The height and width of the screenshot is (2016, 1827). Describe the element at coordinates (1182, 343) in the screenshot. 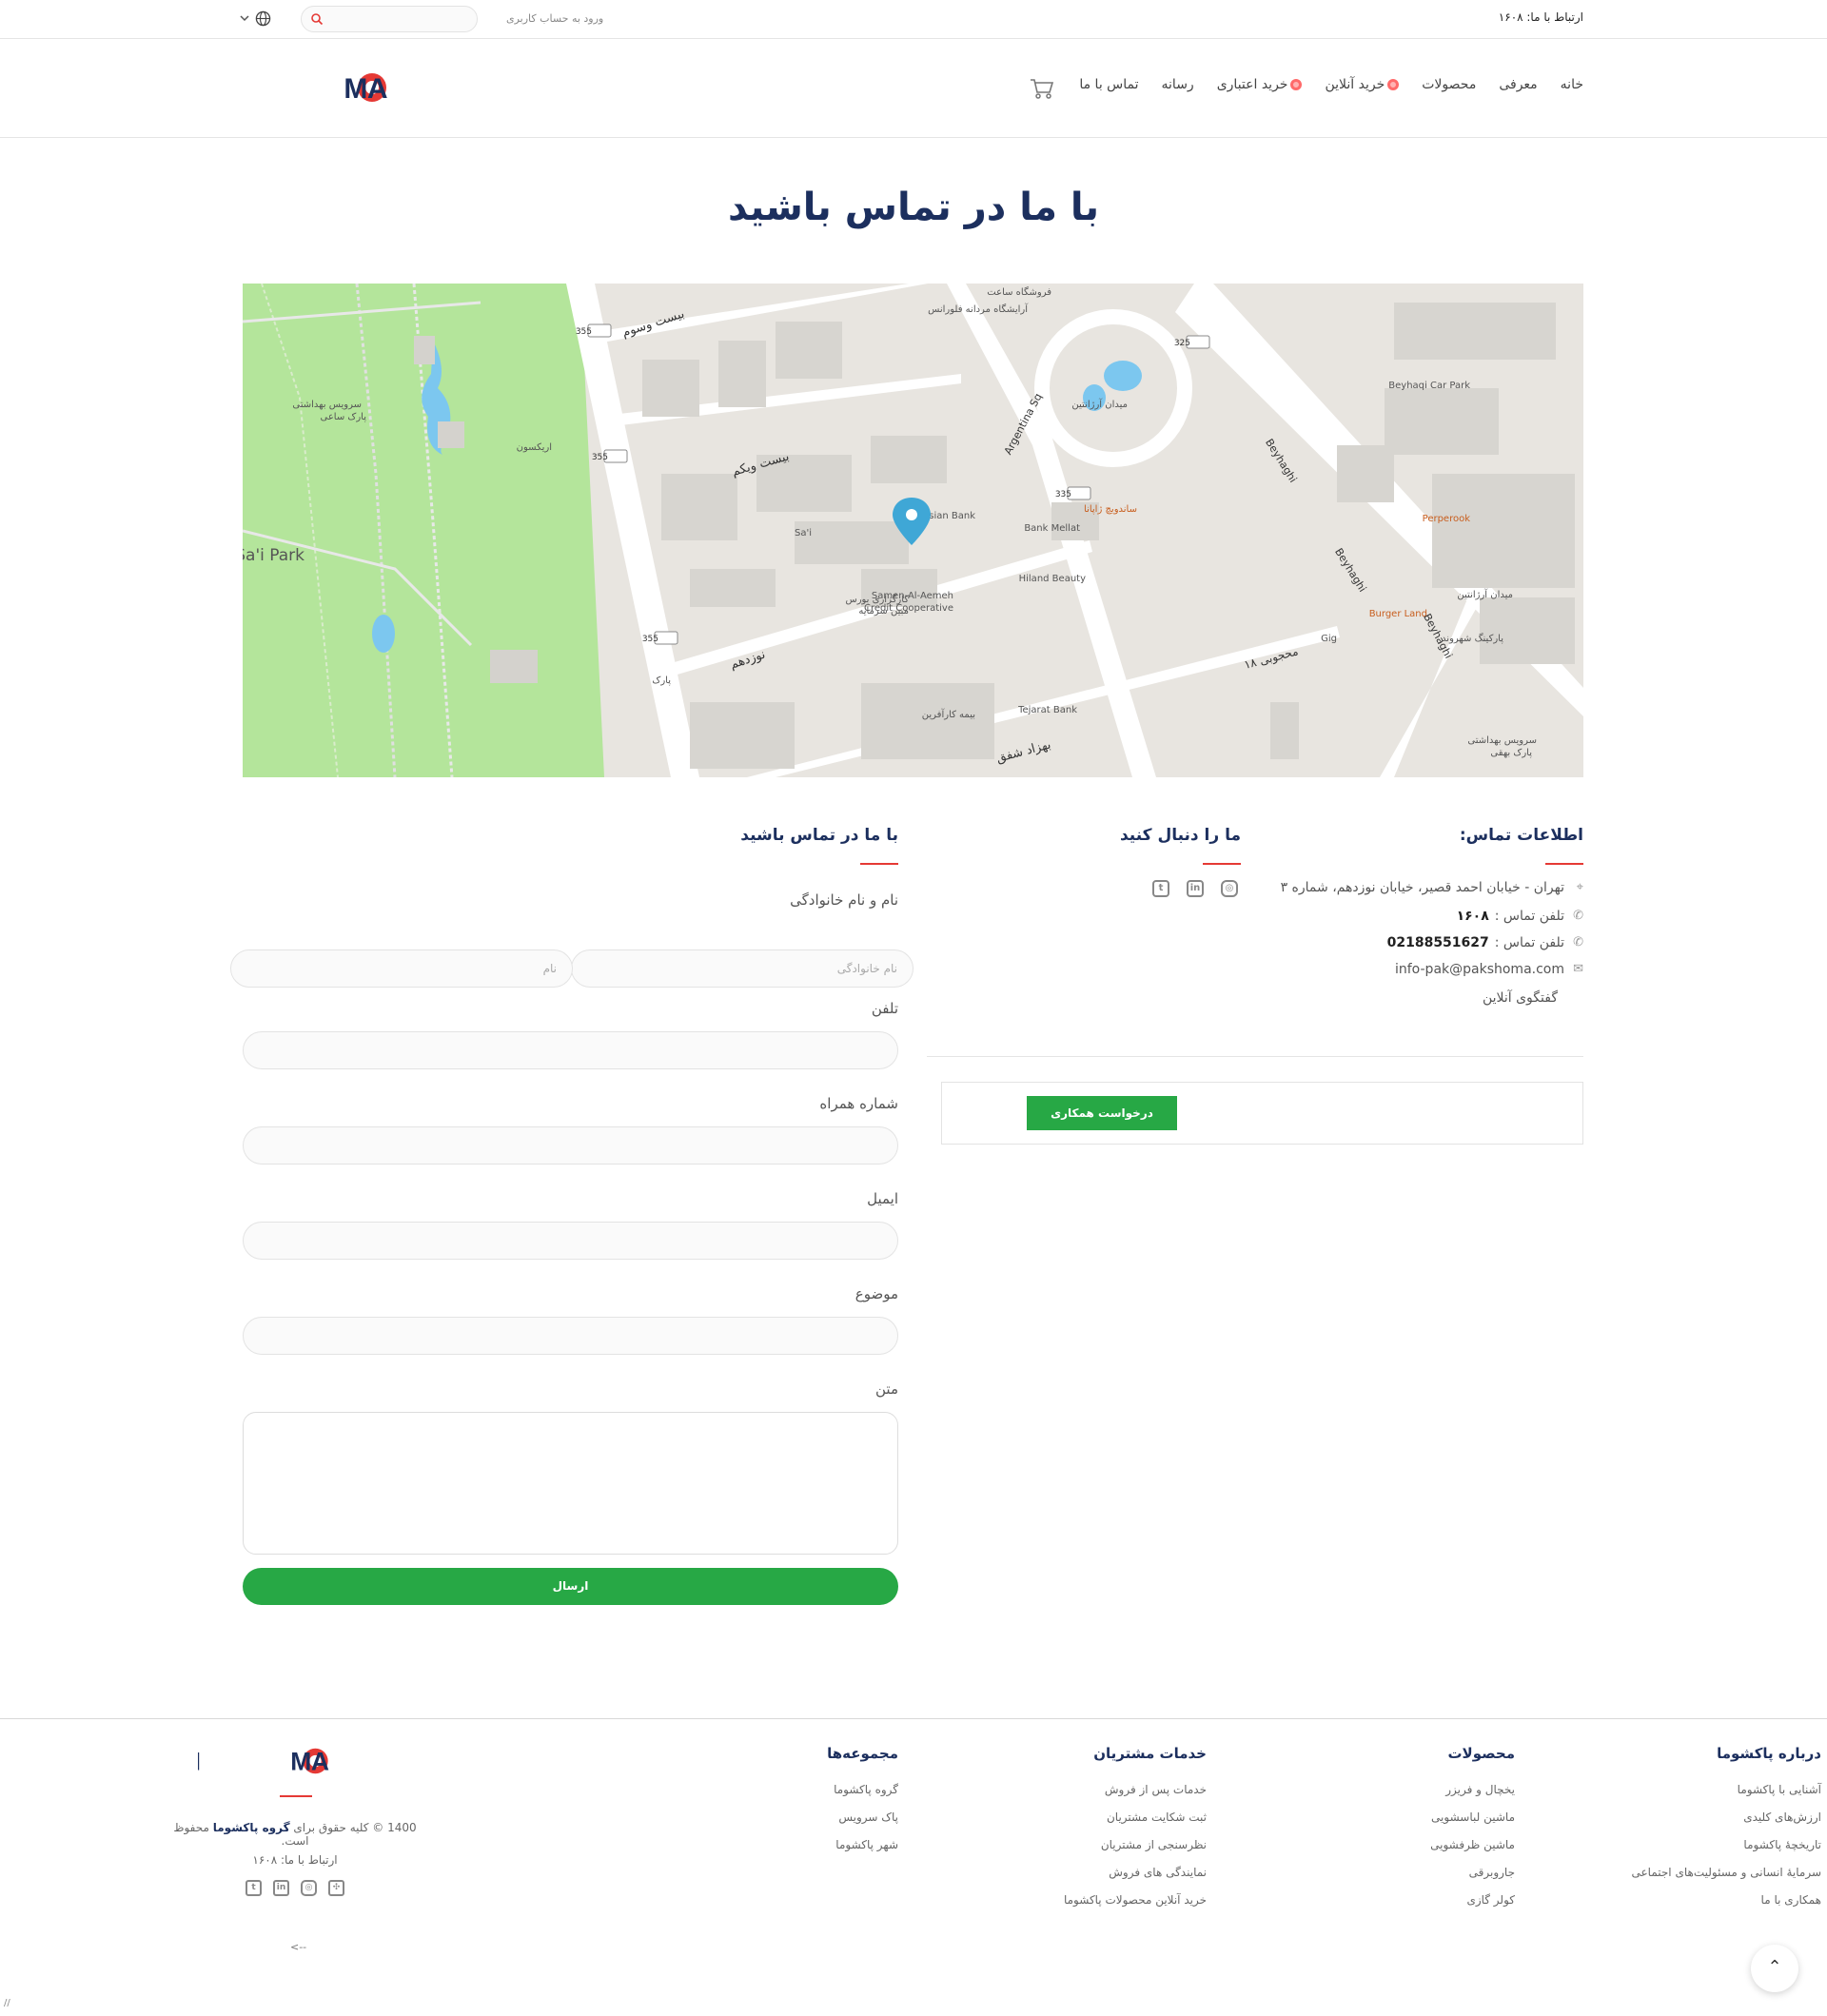

I see `map-road-325: 325` at that location.